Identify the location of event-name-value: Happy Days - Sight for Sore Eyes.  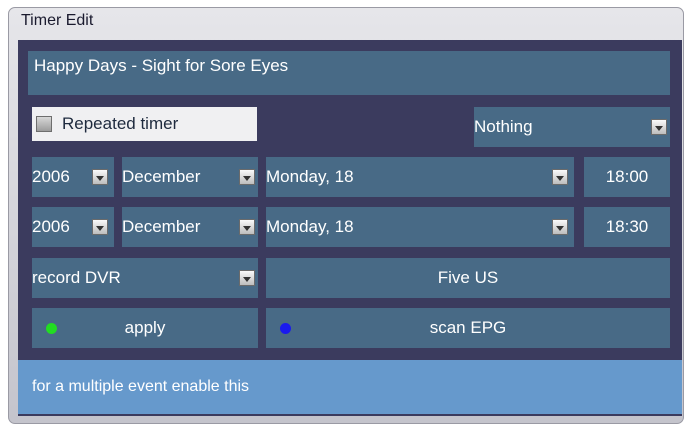
(161, 65).